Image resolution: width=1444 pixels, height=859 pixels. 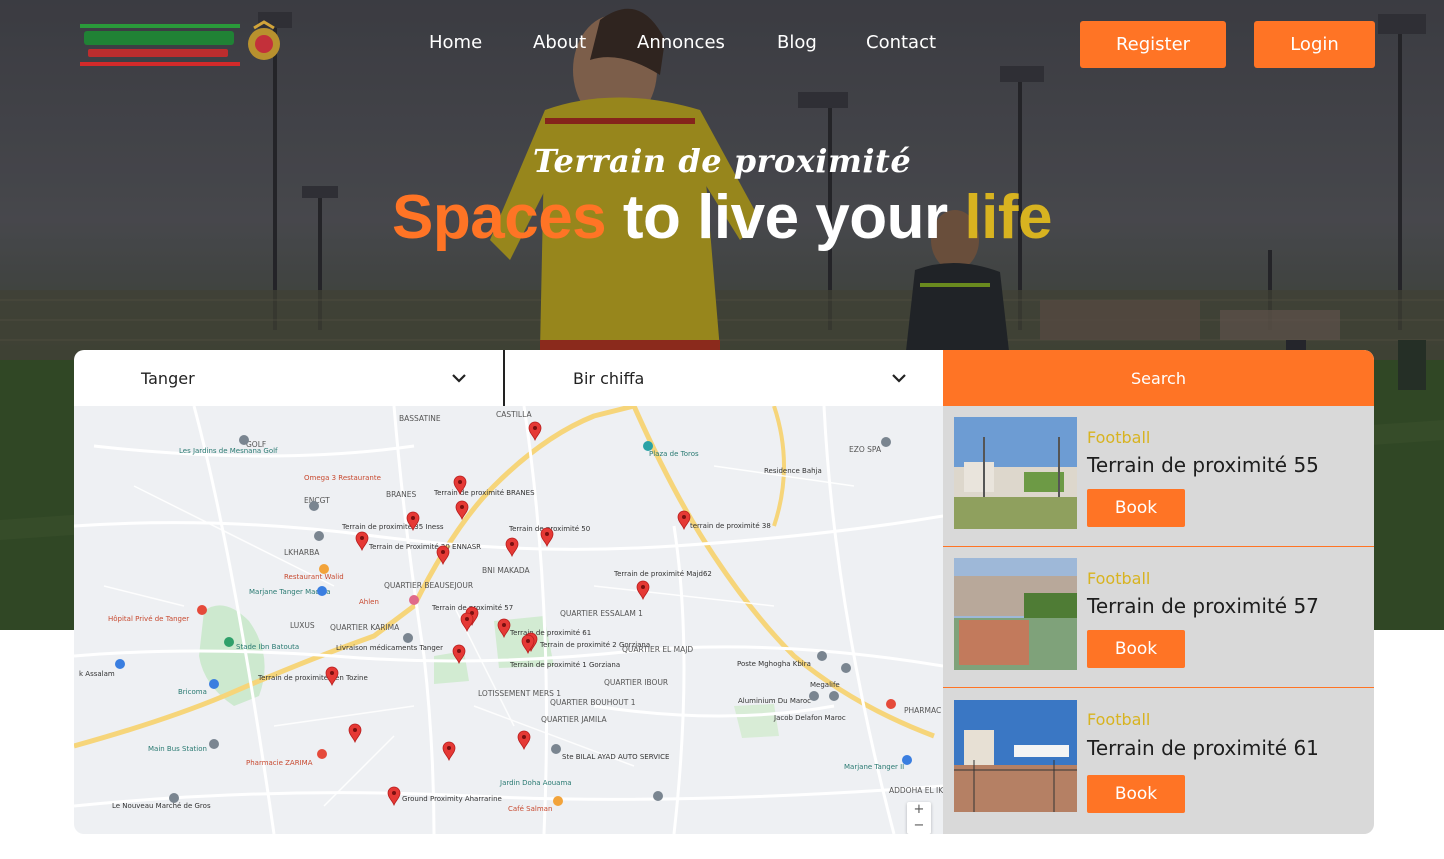 What do you see at coordinates (636, 682) in the screenshot?
I see `map-label: QUARTIER IBOUR` at bounding box center [636, 682].